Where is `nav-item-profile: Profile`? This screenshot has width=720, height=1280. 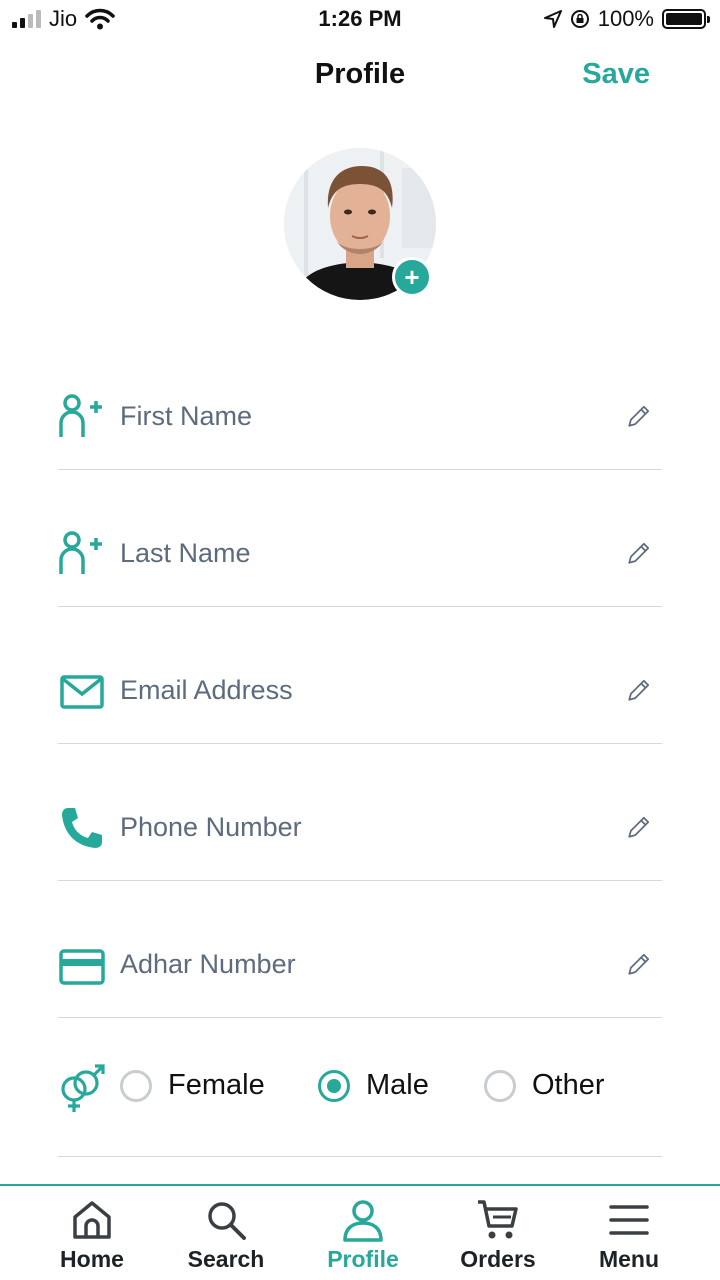 nav-item-profile: Profile is located at coordinates (363, 1233).